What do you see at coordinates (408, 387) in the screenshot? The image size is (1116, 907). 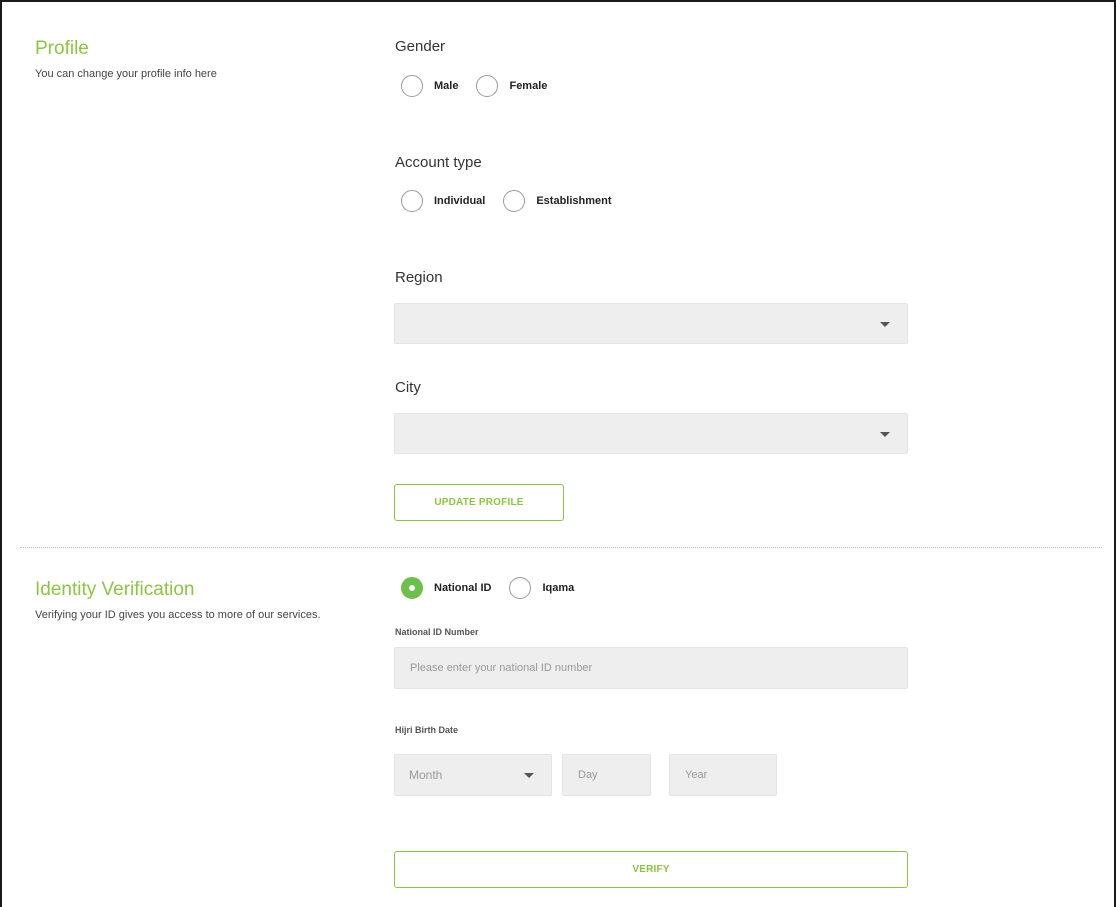 I see `city-label: City` at bounding box center [408, 387].